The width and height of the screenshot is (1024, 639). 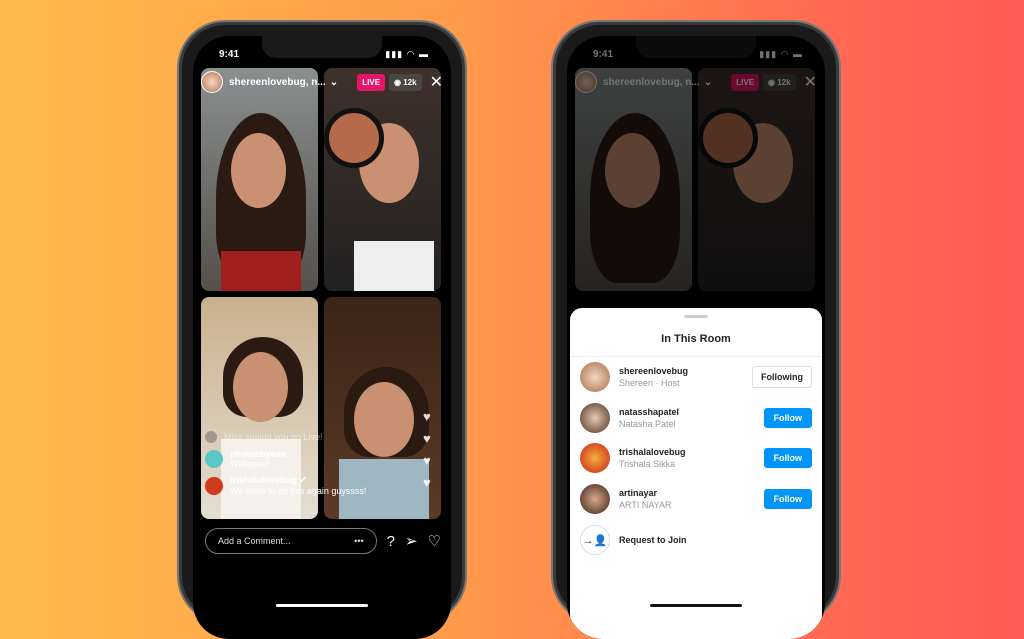 I want to click on heart-icon: ♡, so click(x=434, y=541).